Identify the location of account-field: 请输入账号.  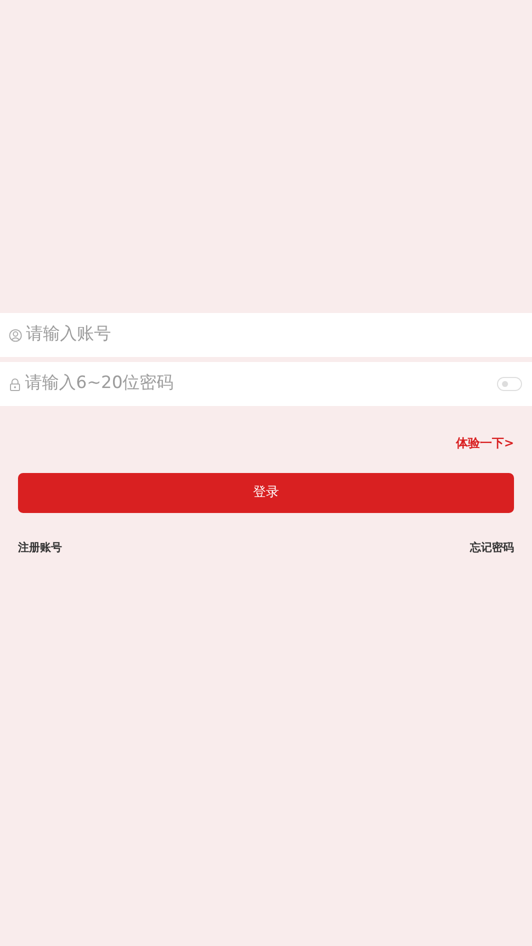
(266, 335).